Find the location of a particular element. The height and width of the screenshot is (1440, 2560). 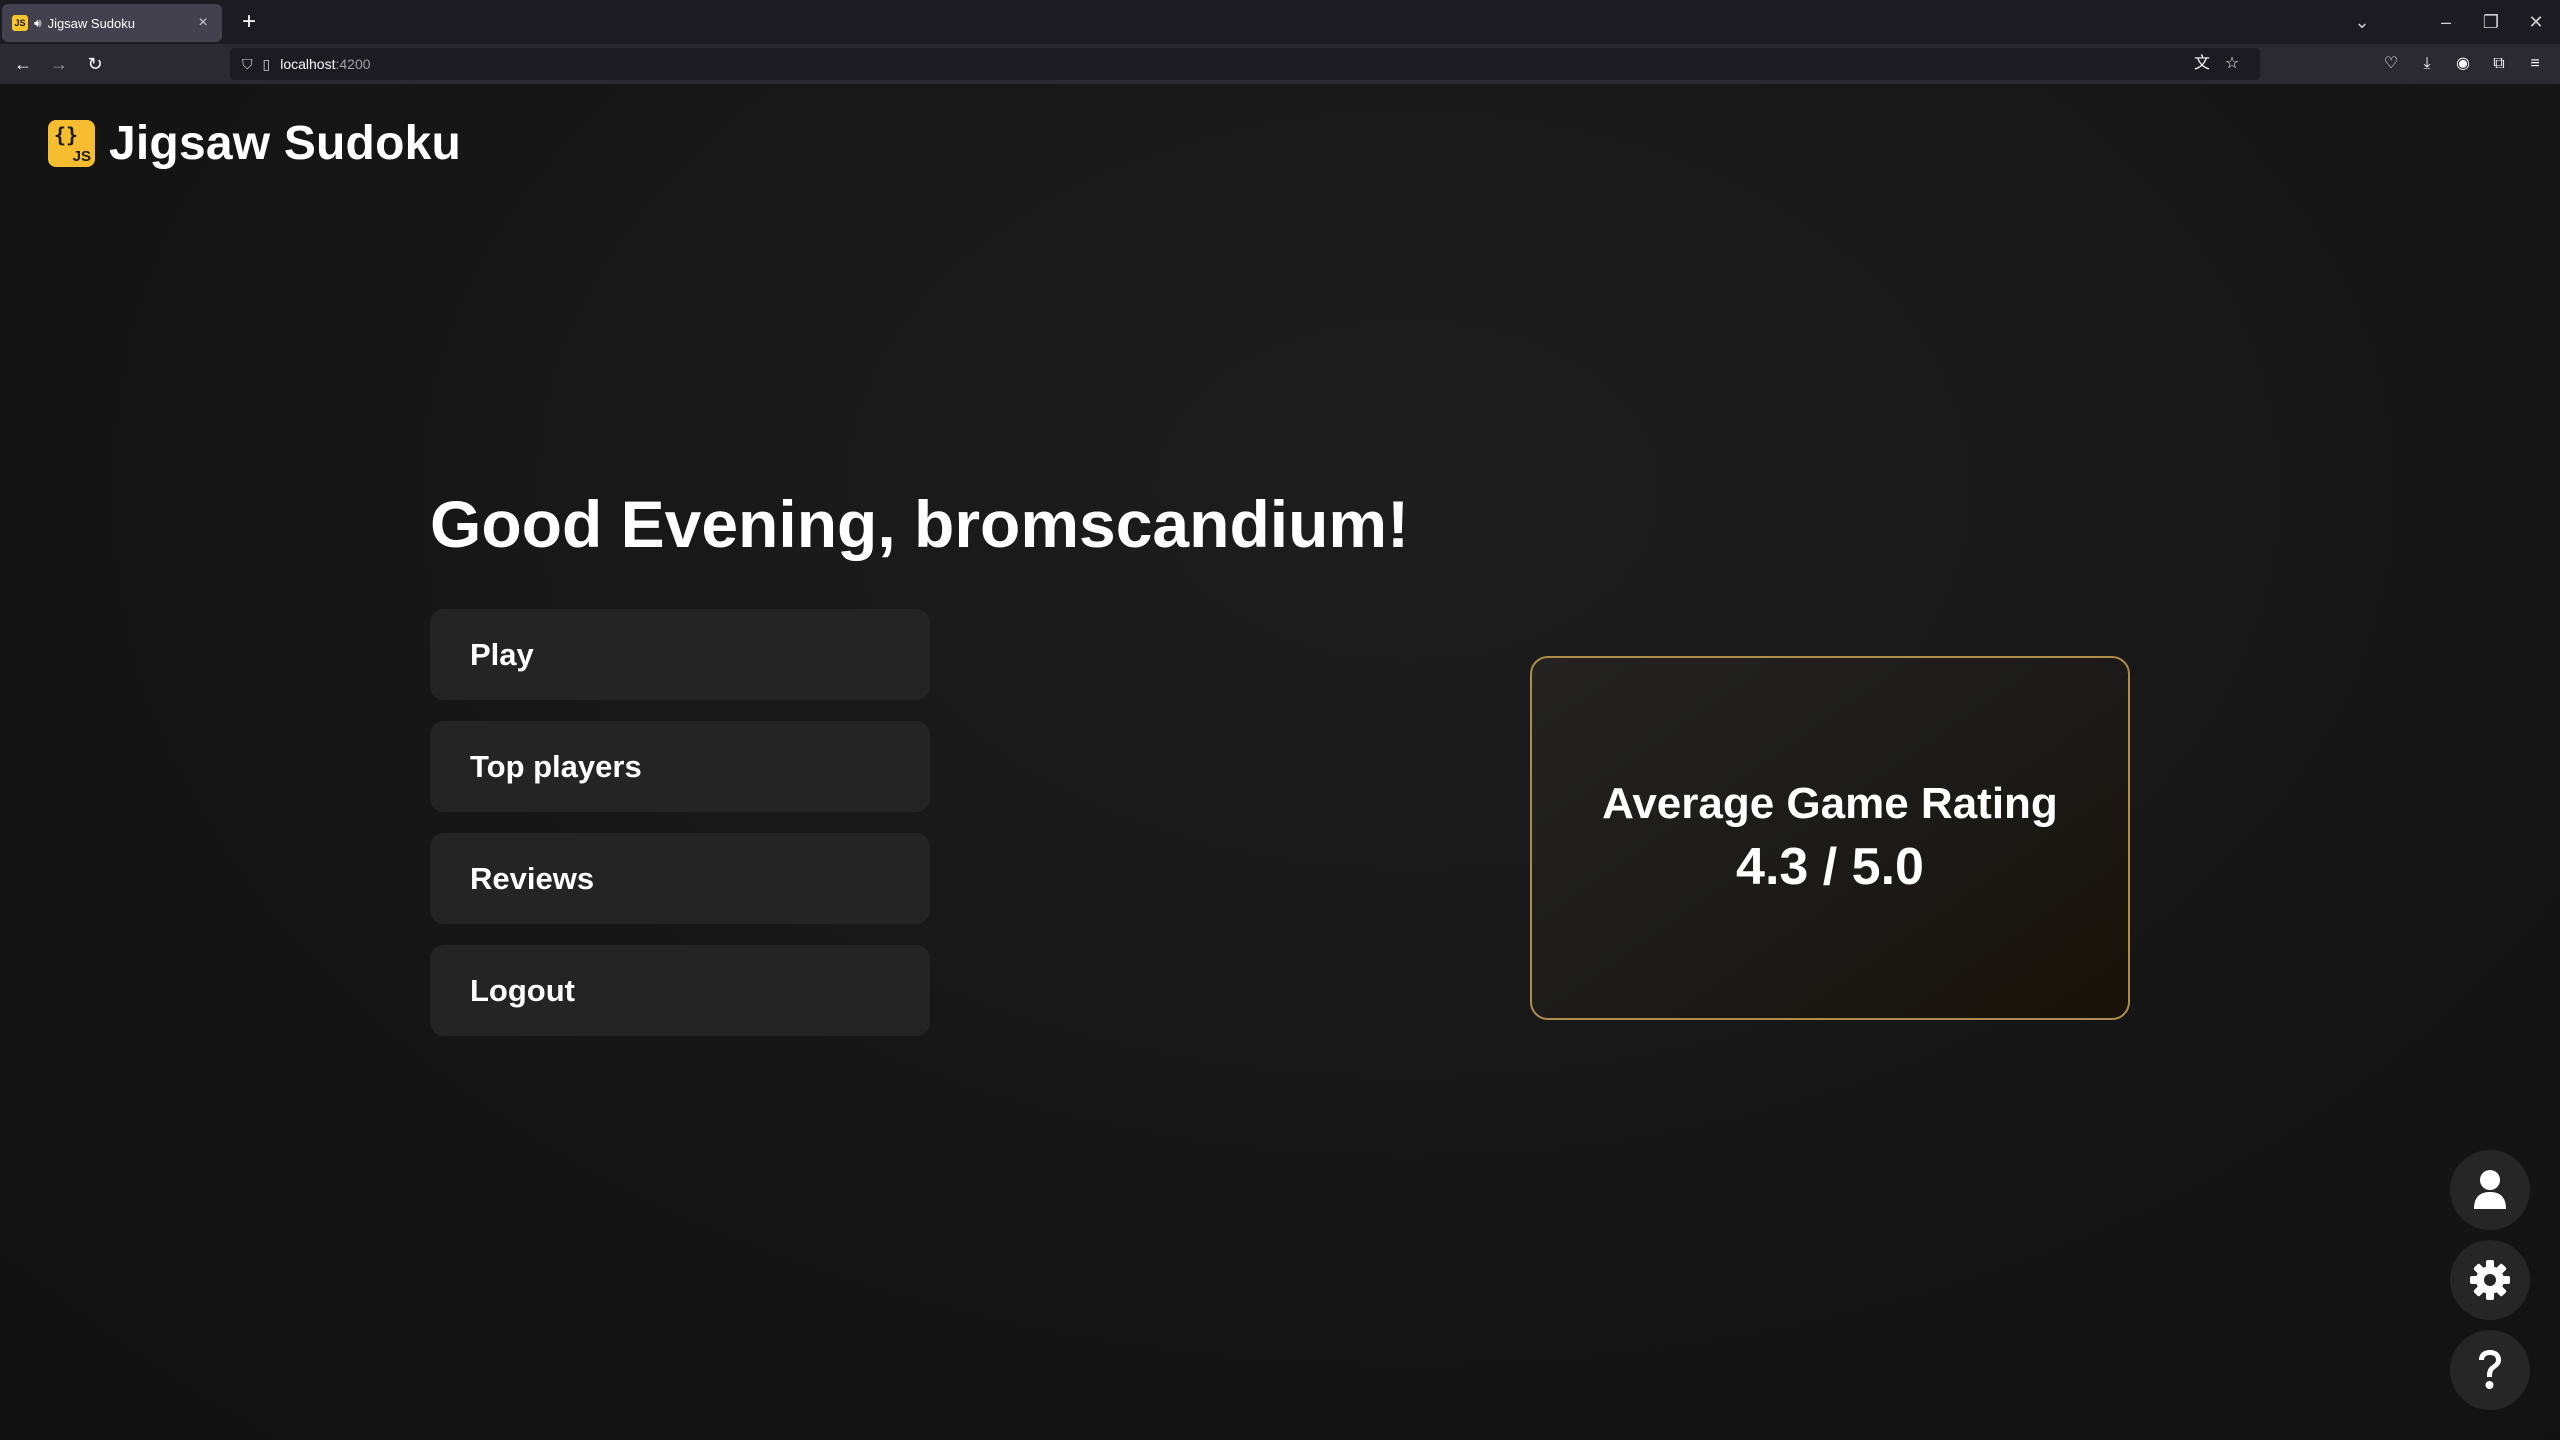

play-button: Play is located at coordinates (680, 654).